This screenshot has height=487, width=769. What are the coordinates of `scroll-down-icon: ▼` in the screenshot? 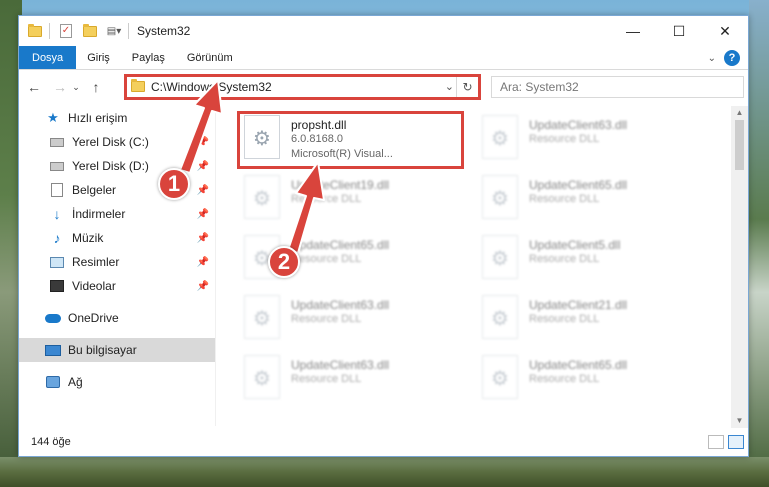 It's located at (739, 421).